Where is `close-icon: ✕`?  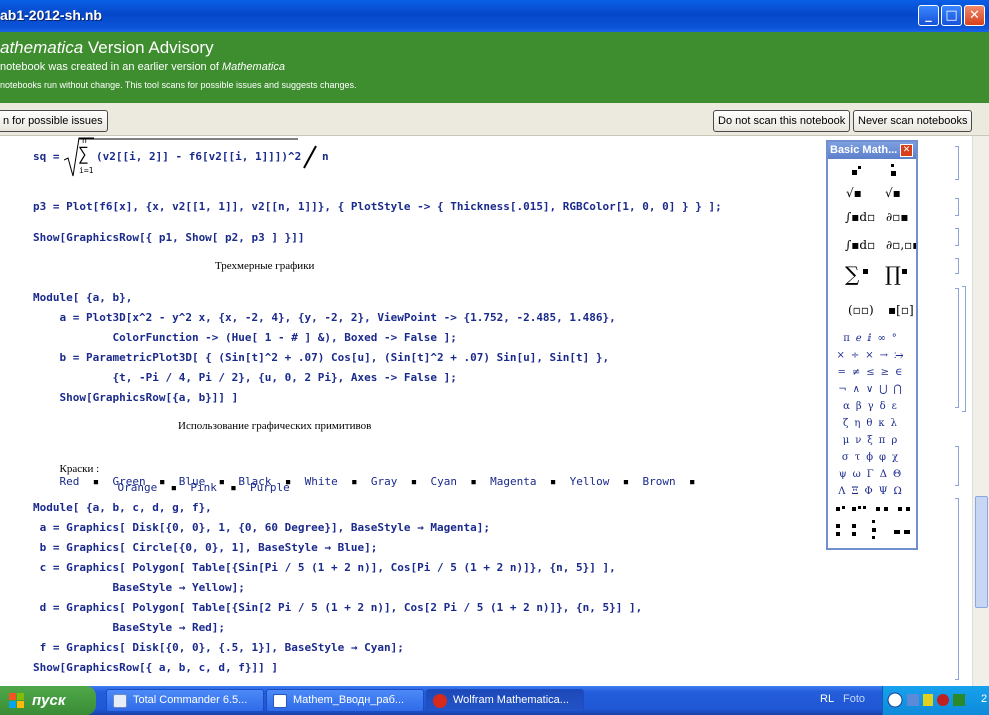 close-icon: ✕ is located at coordinates (974, 15).